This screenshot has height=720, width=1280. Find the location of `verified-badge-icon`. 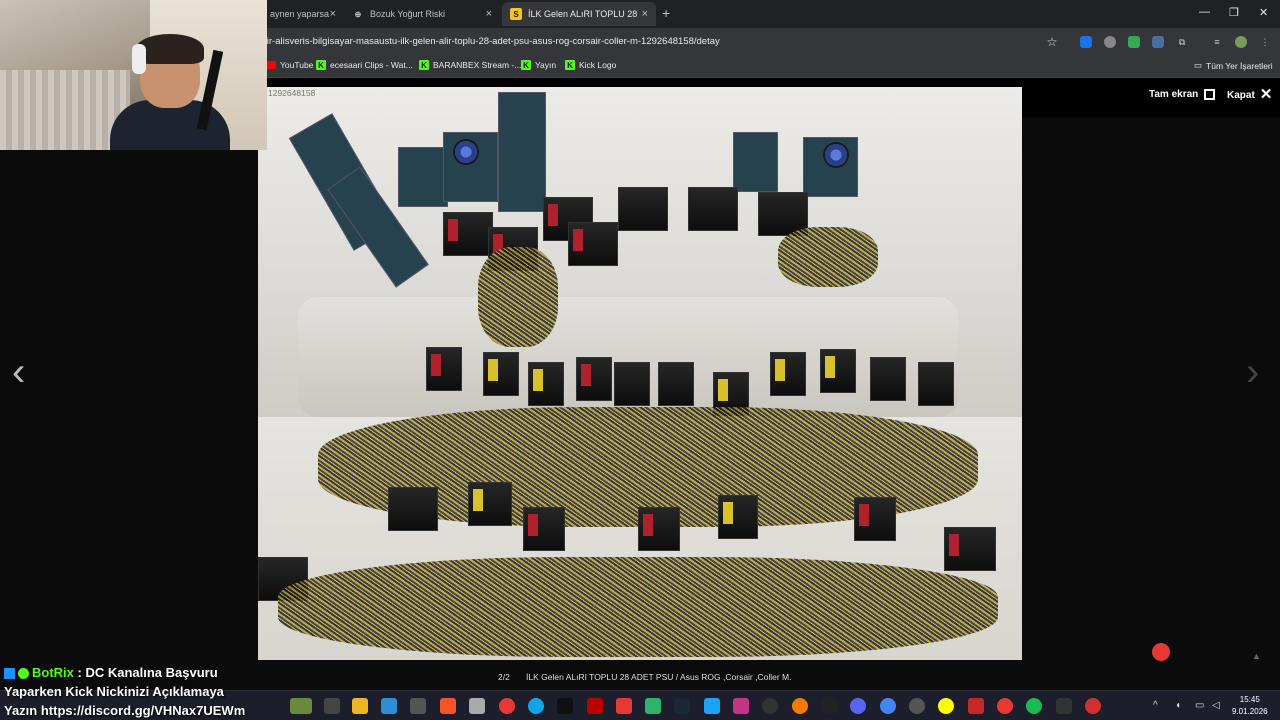

verified-badge-icon is located at coordinates (23, 674).